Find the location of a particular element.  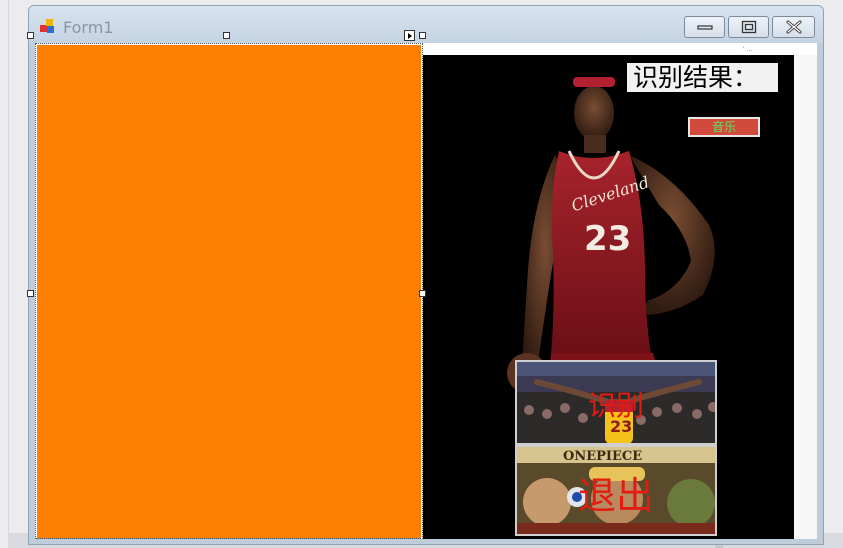

music-button: 音乐 is located at coordinates (724, 127).